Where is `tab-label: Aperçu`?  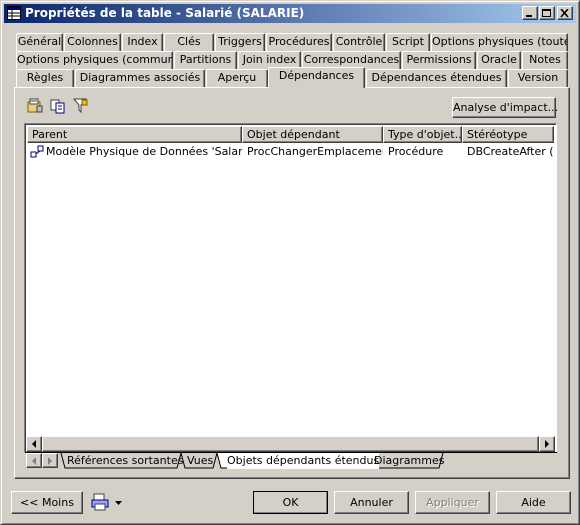 tab-label: Aperçu is located at coordinates (237, 77).